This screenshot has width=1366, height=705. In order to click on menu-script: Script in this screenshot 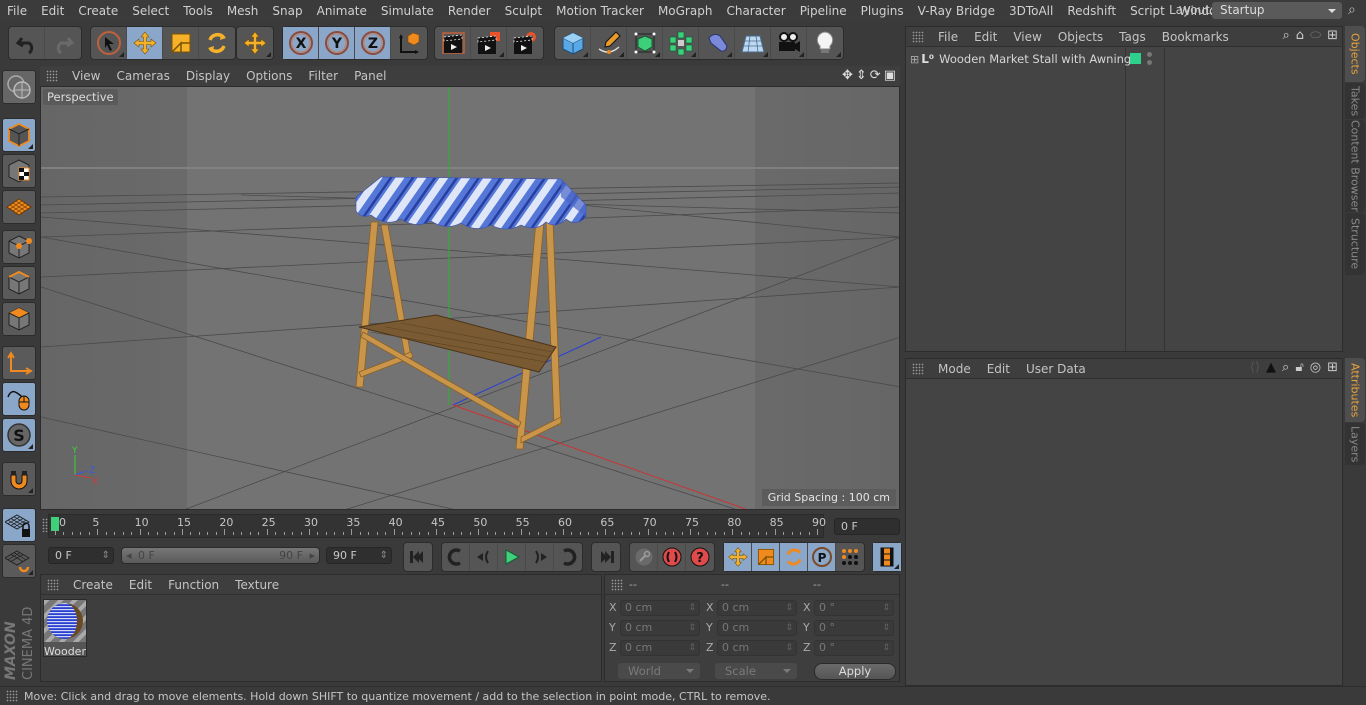, I will do `click(1147, 11)`.